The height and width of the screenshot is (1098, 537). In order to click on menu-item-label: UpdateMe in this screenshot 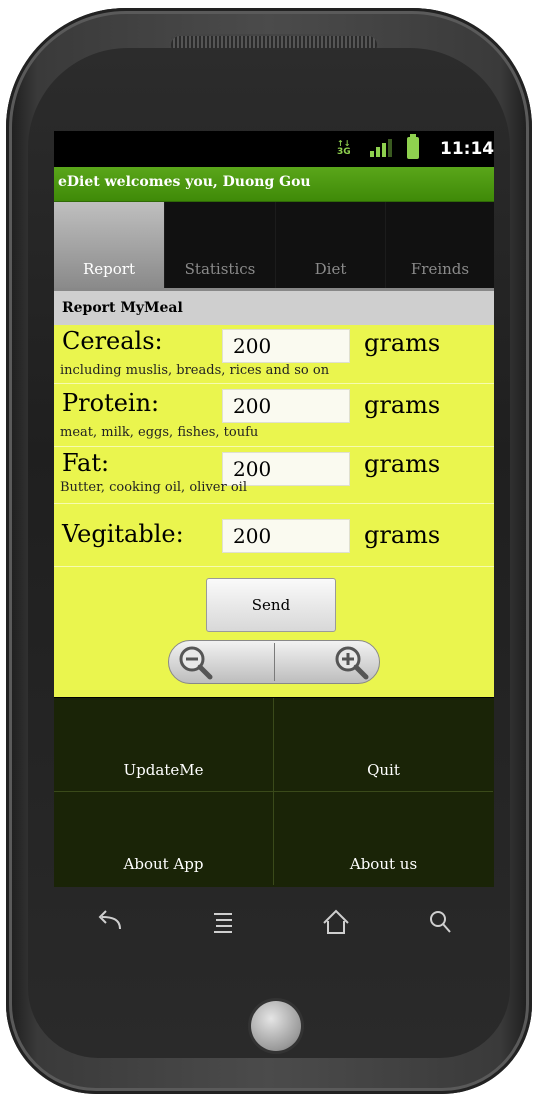, I will do `click(163, 770)`.